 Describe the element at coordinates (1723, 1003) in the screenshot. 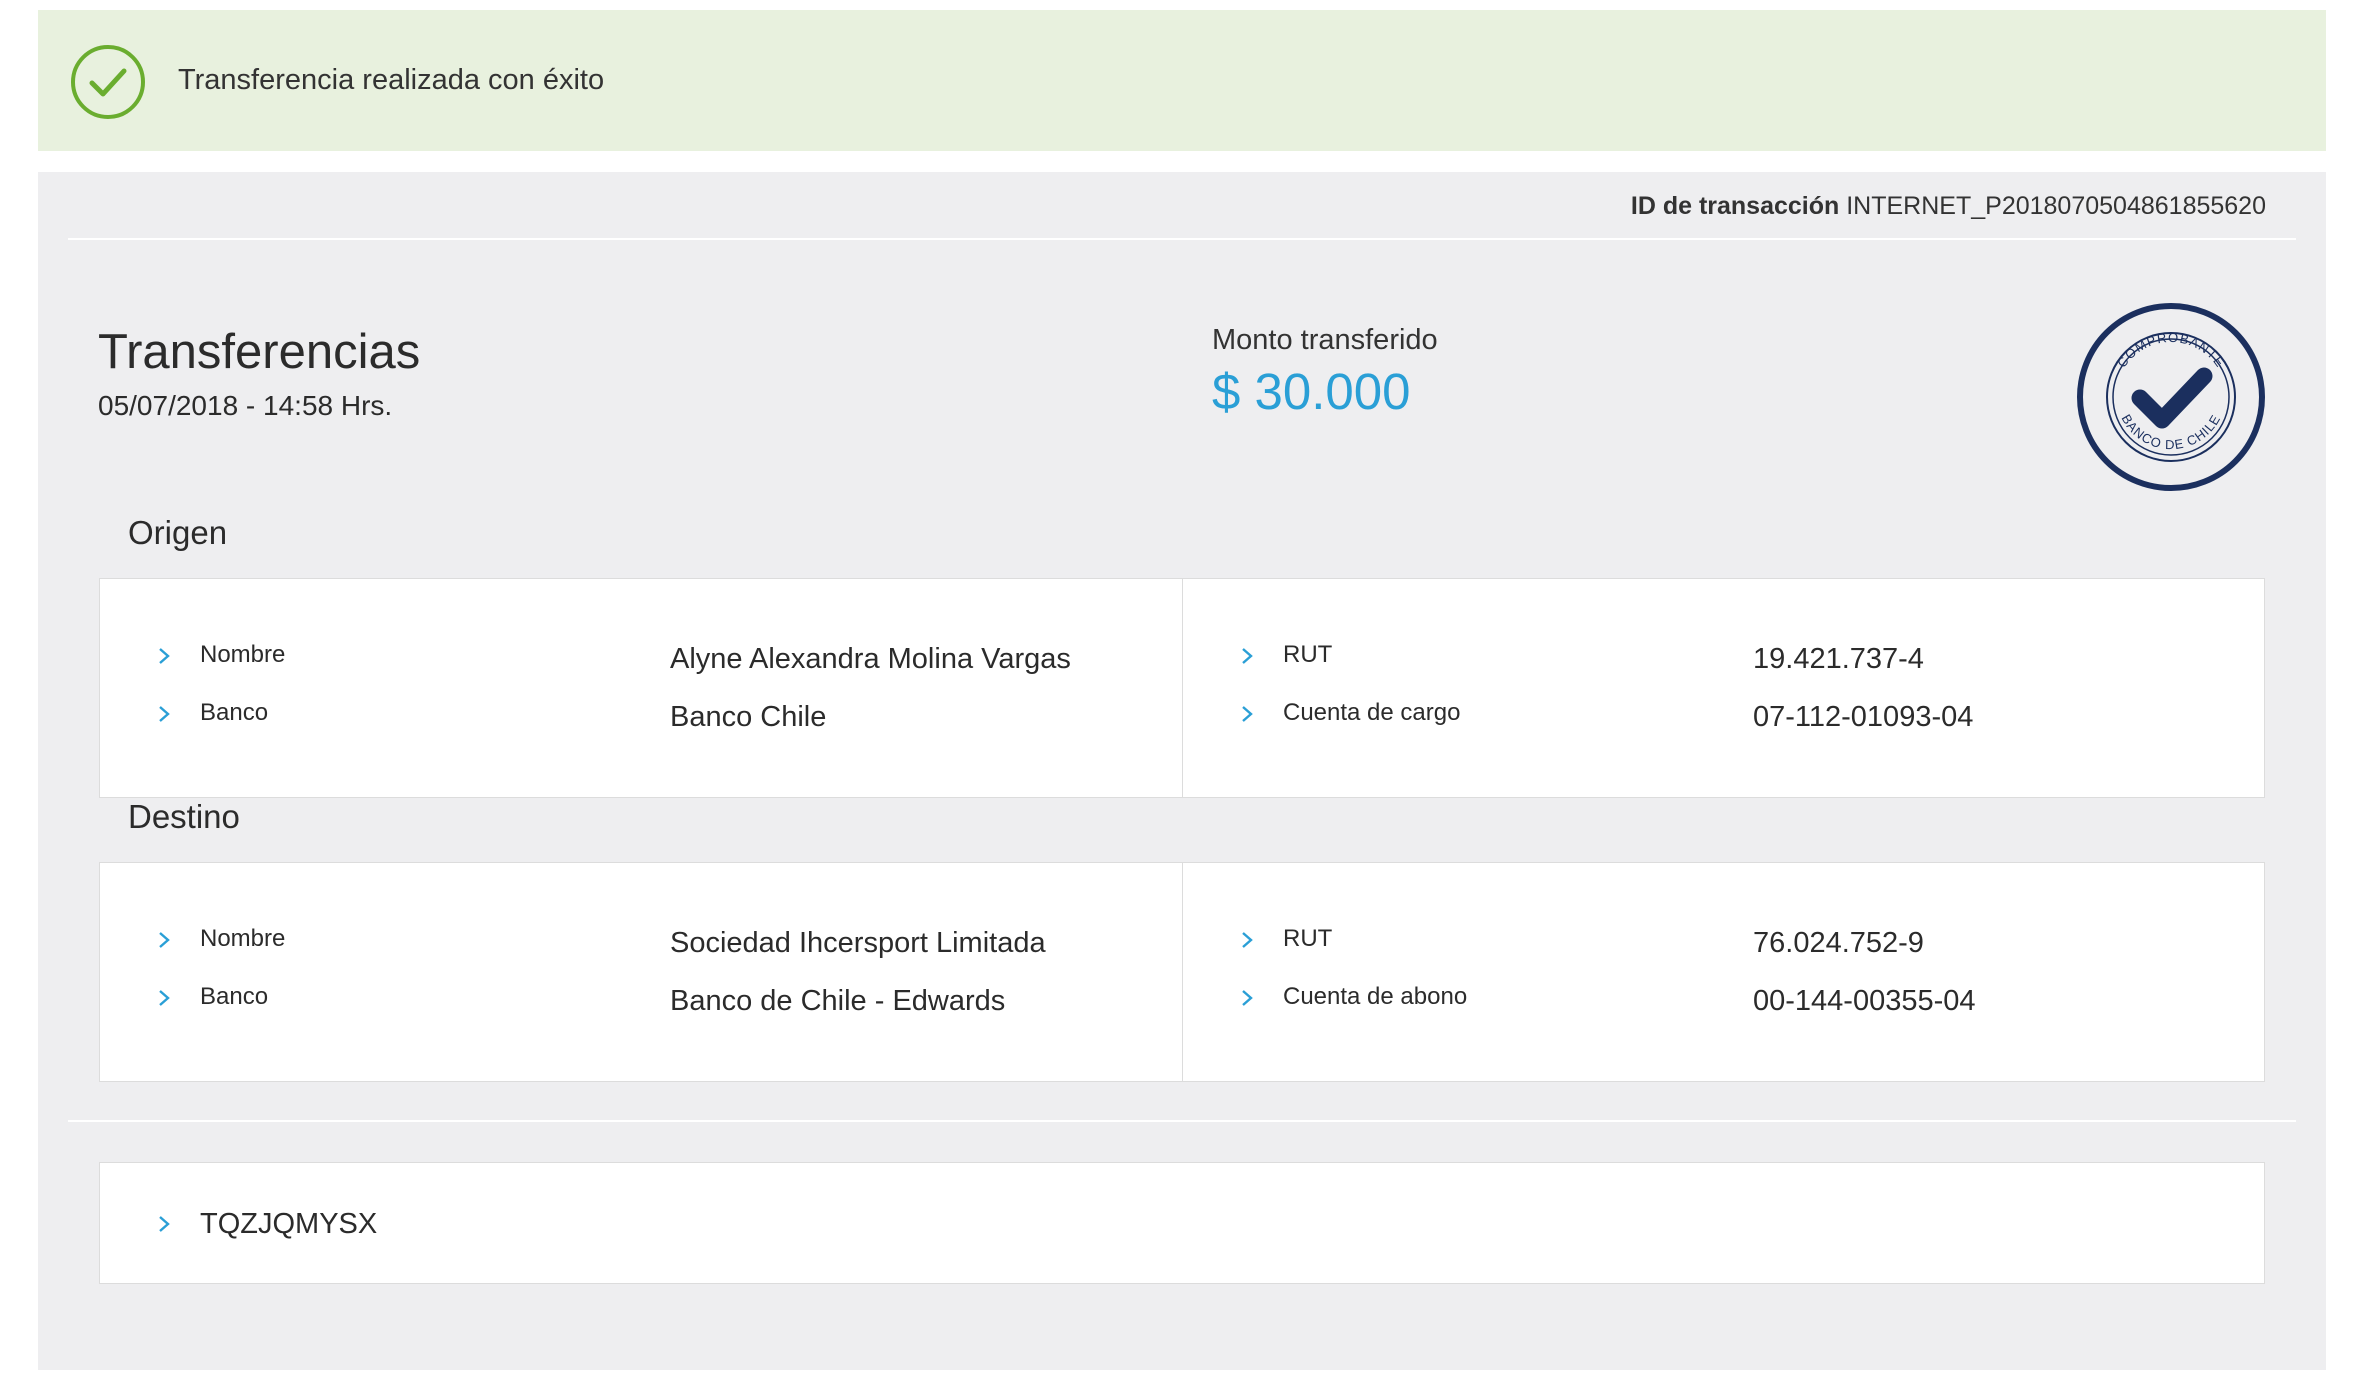

I see `info-row: Cuenta de abono 00-144-00355-04` at that location.